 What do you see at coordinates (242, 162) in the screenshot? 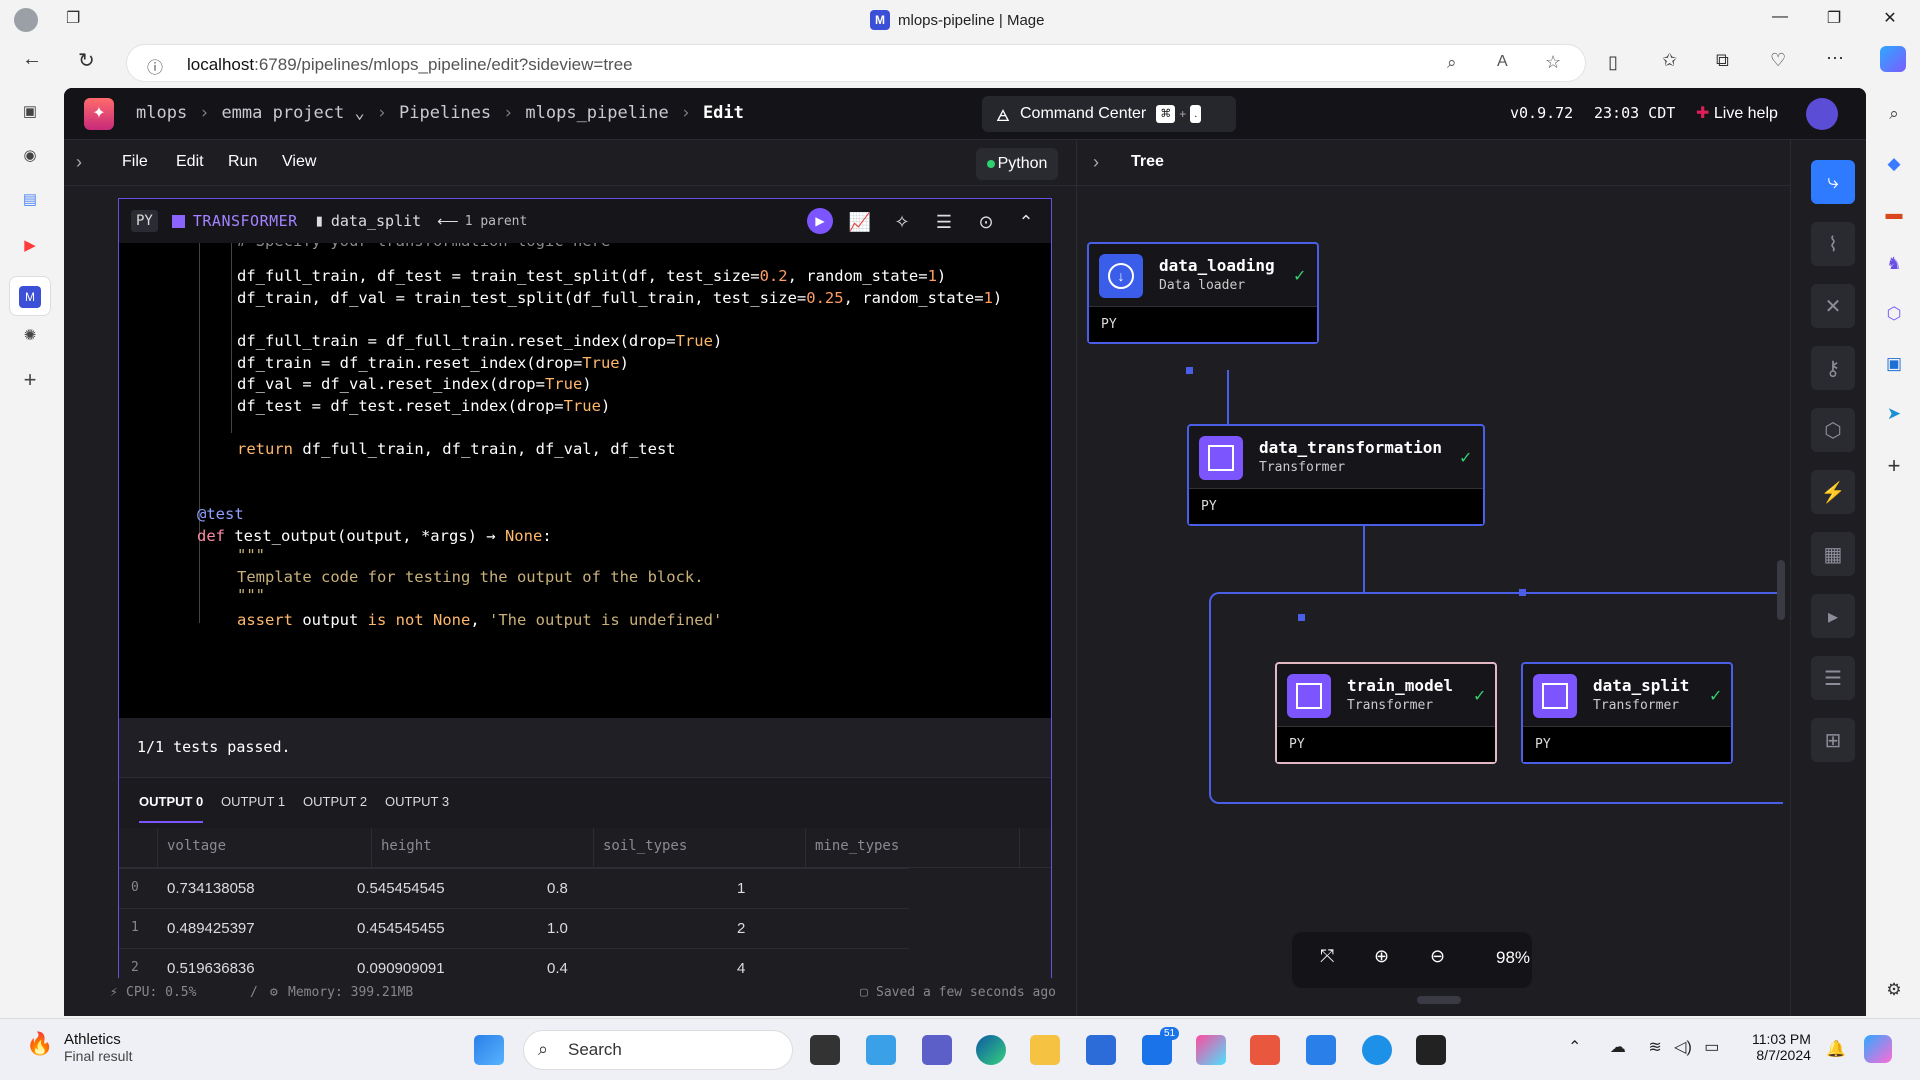
I see `menu-run: Run` at bounding box center [242, 162].